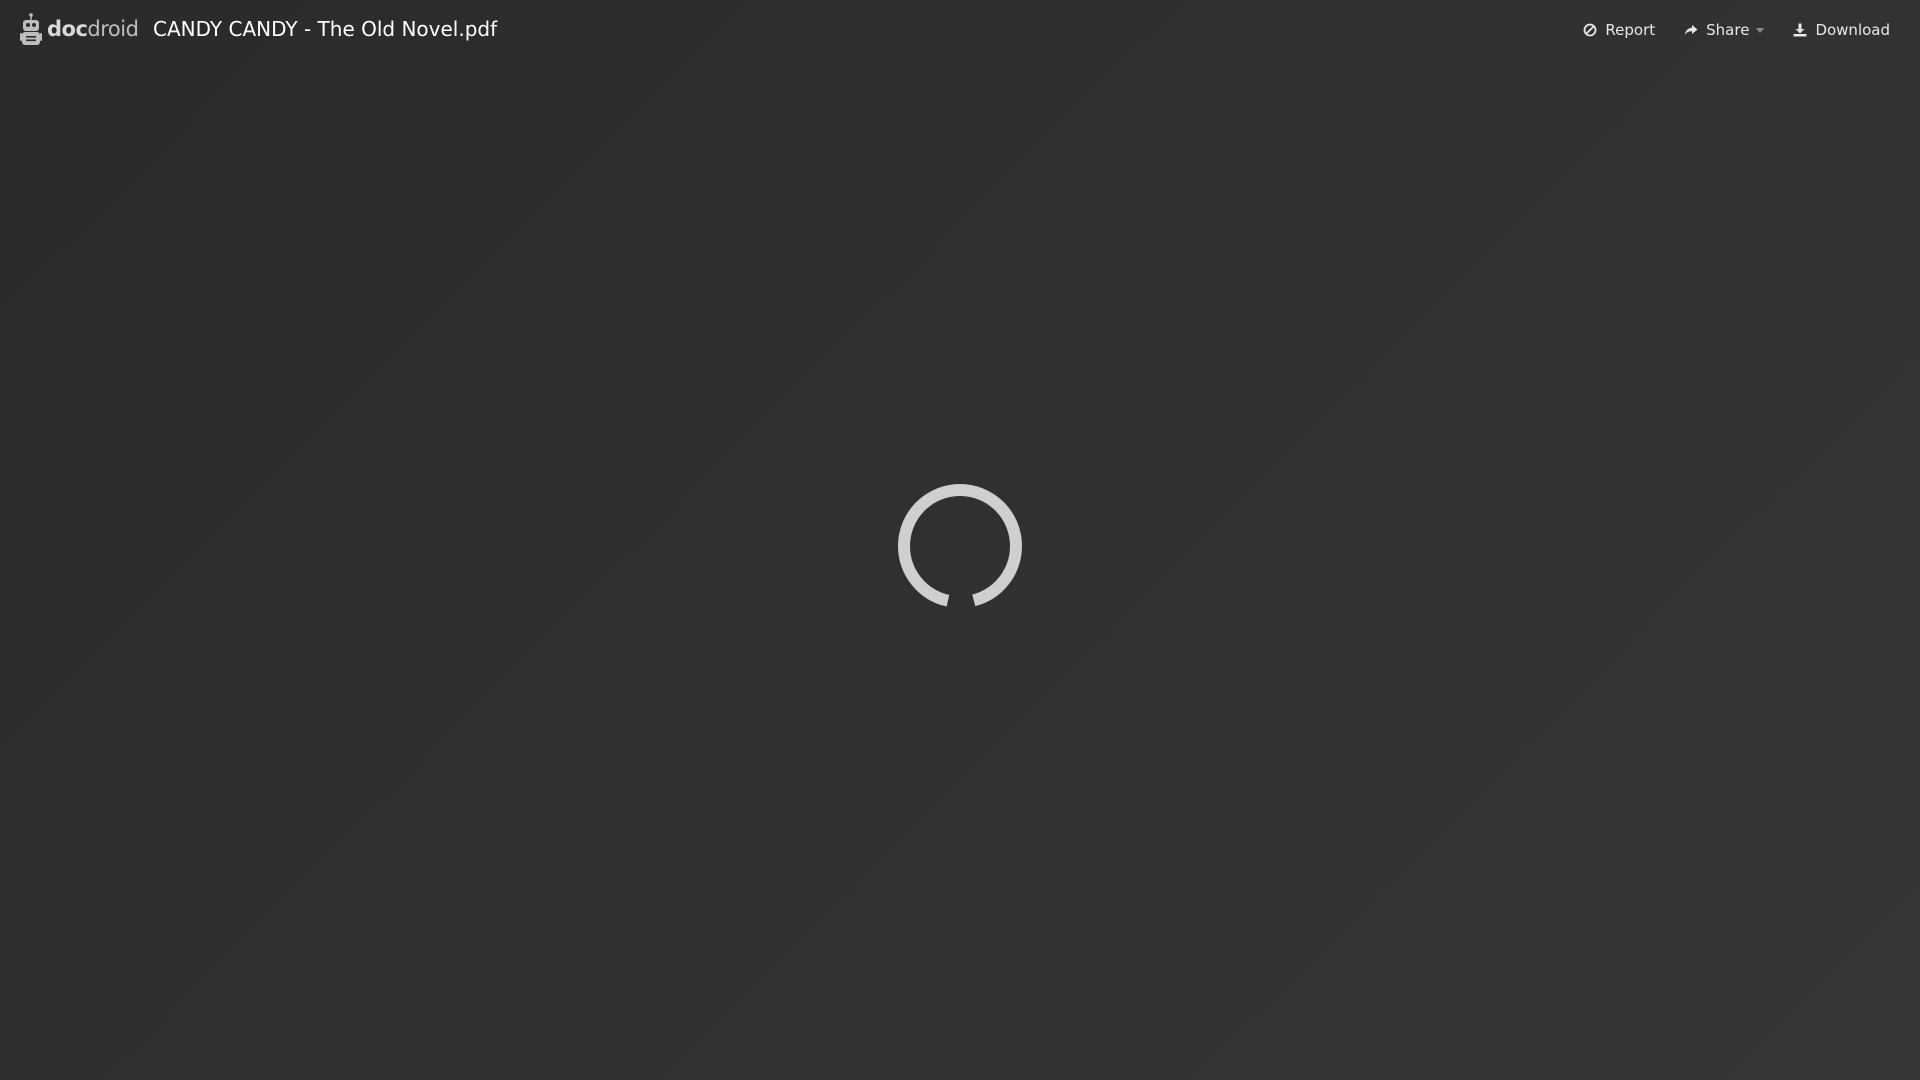  I want to click on share-button: Share, so click(1724, 30).